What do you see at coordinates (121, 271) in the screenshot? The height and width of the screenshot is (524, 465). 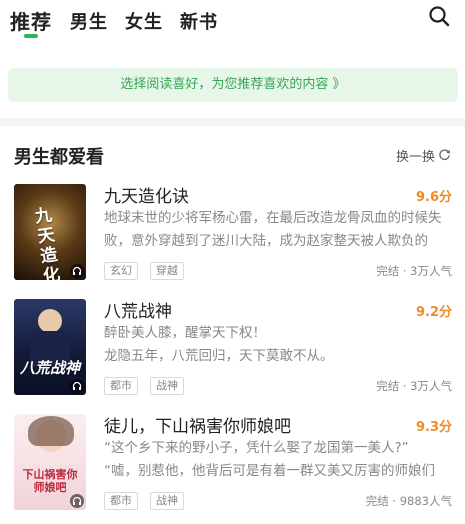 I see `book-tag: 玄幻` at bounding box center [121, 271].